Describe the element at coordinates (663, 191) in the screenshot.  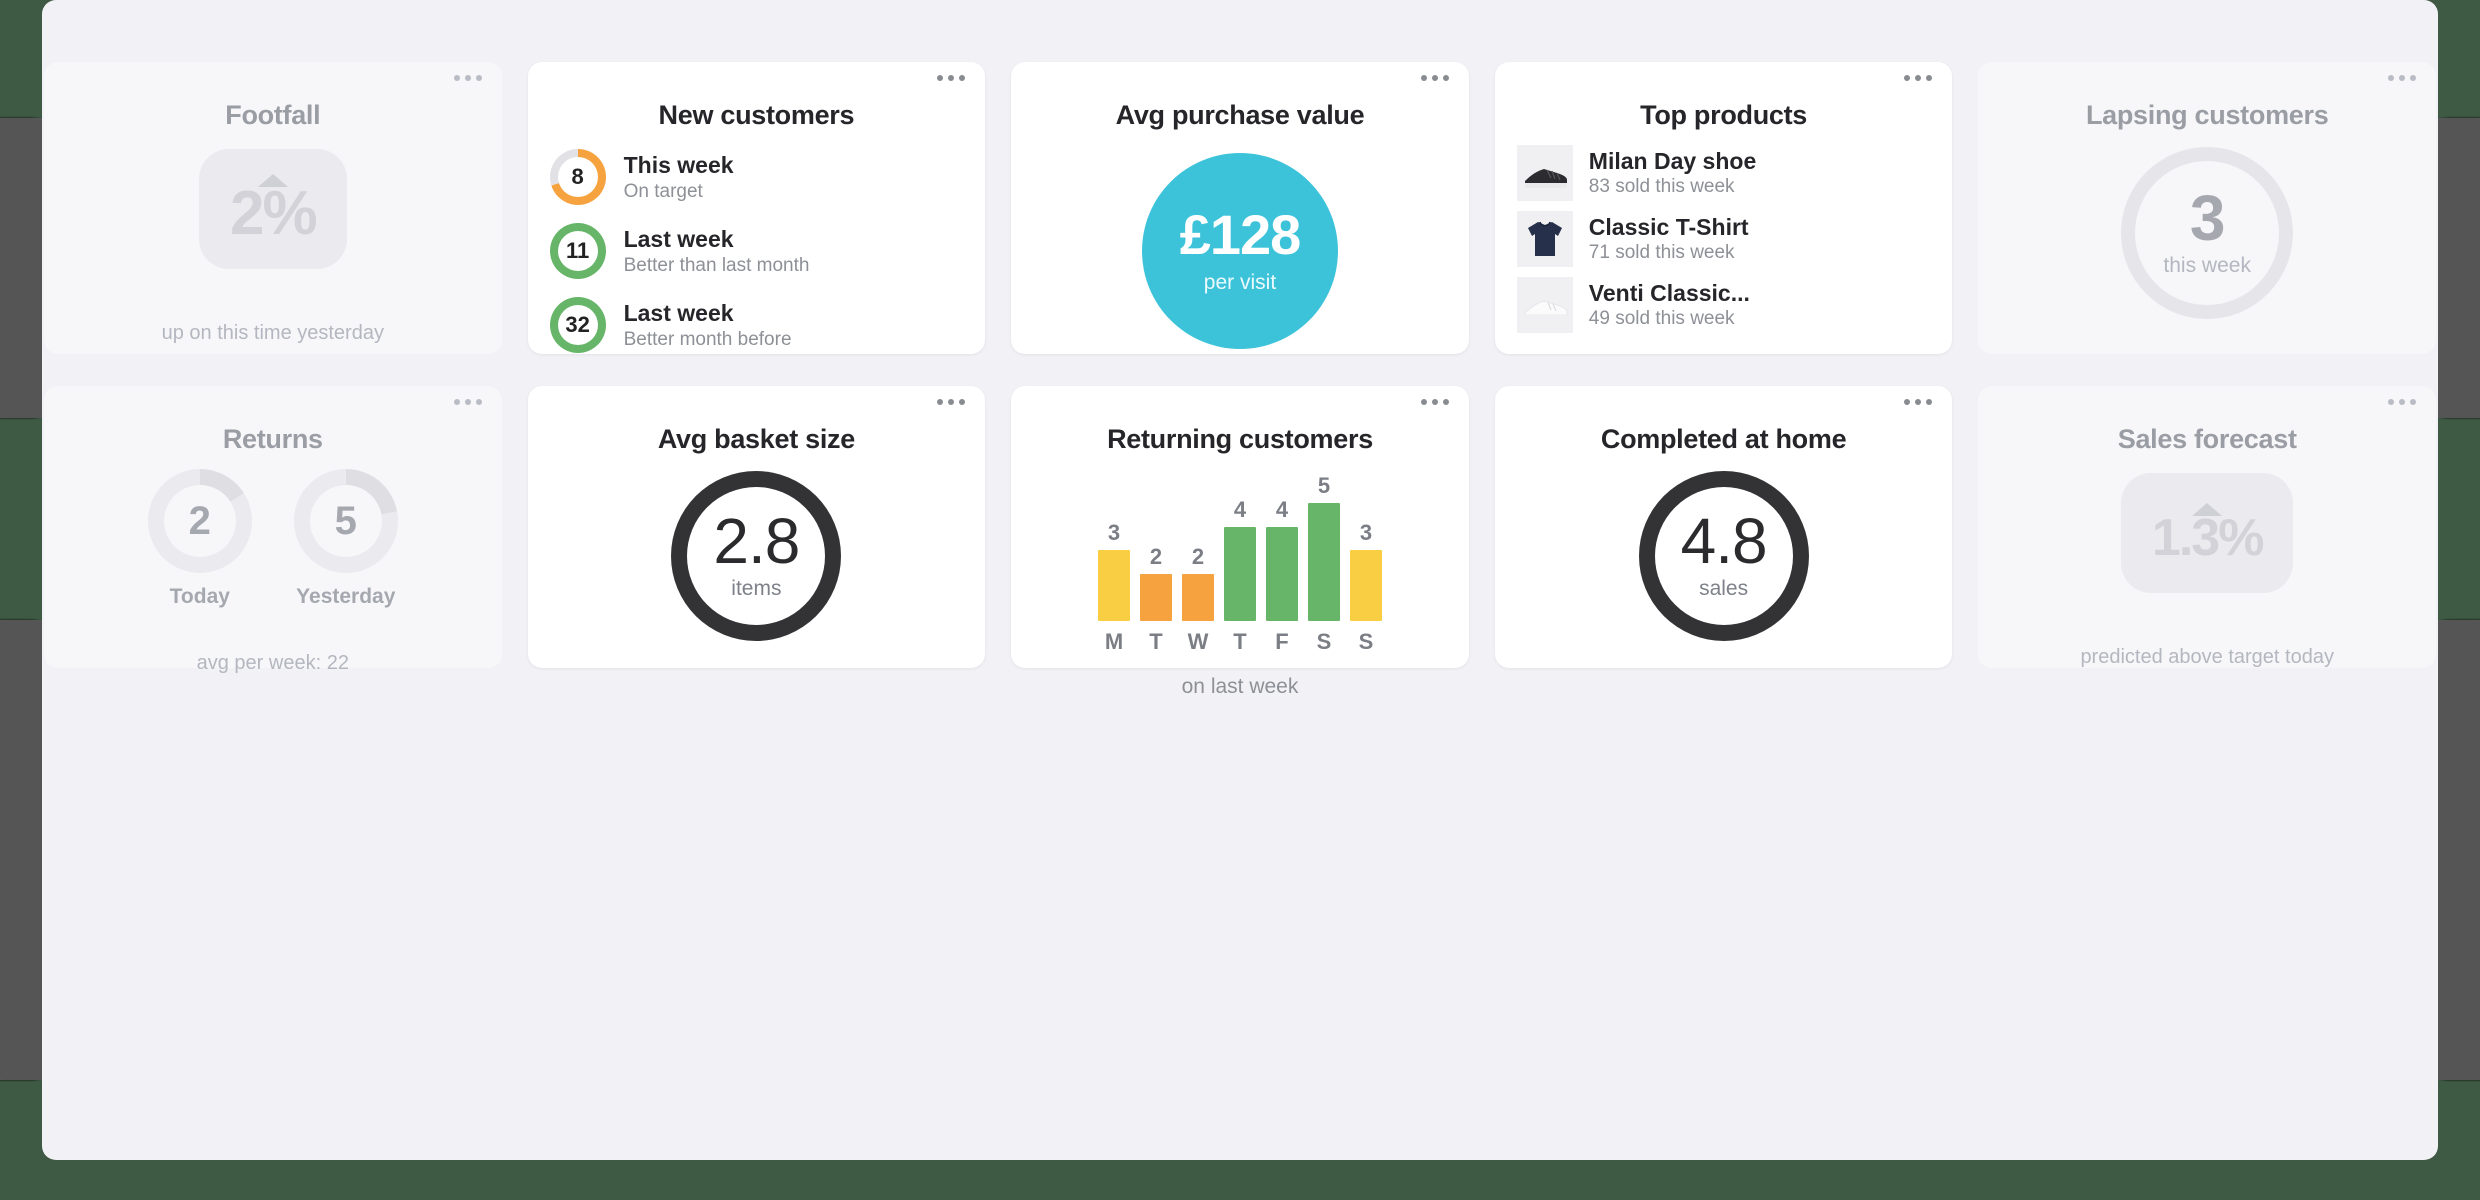
I see `list-item-sublabel: On target` at that location.